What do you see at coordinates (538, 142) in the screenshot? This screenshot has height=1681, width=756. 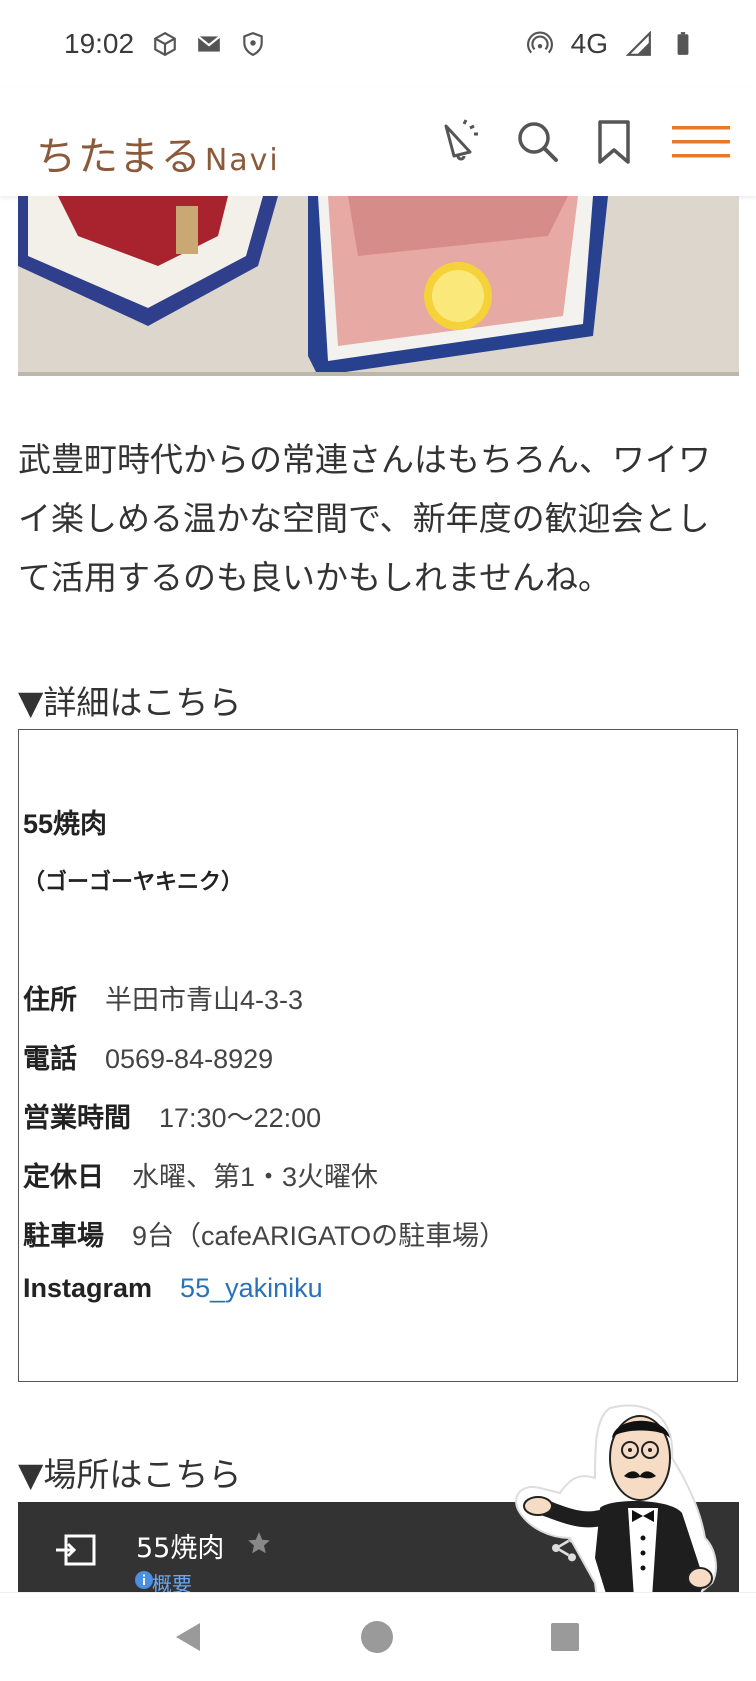 I see `search-icon` at bounding box center [538, 142].